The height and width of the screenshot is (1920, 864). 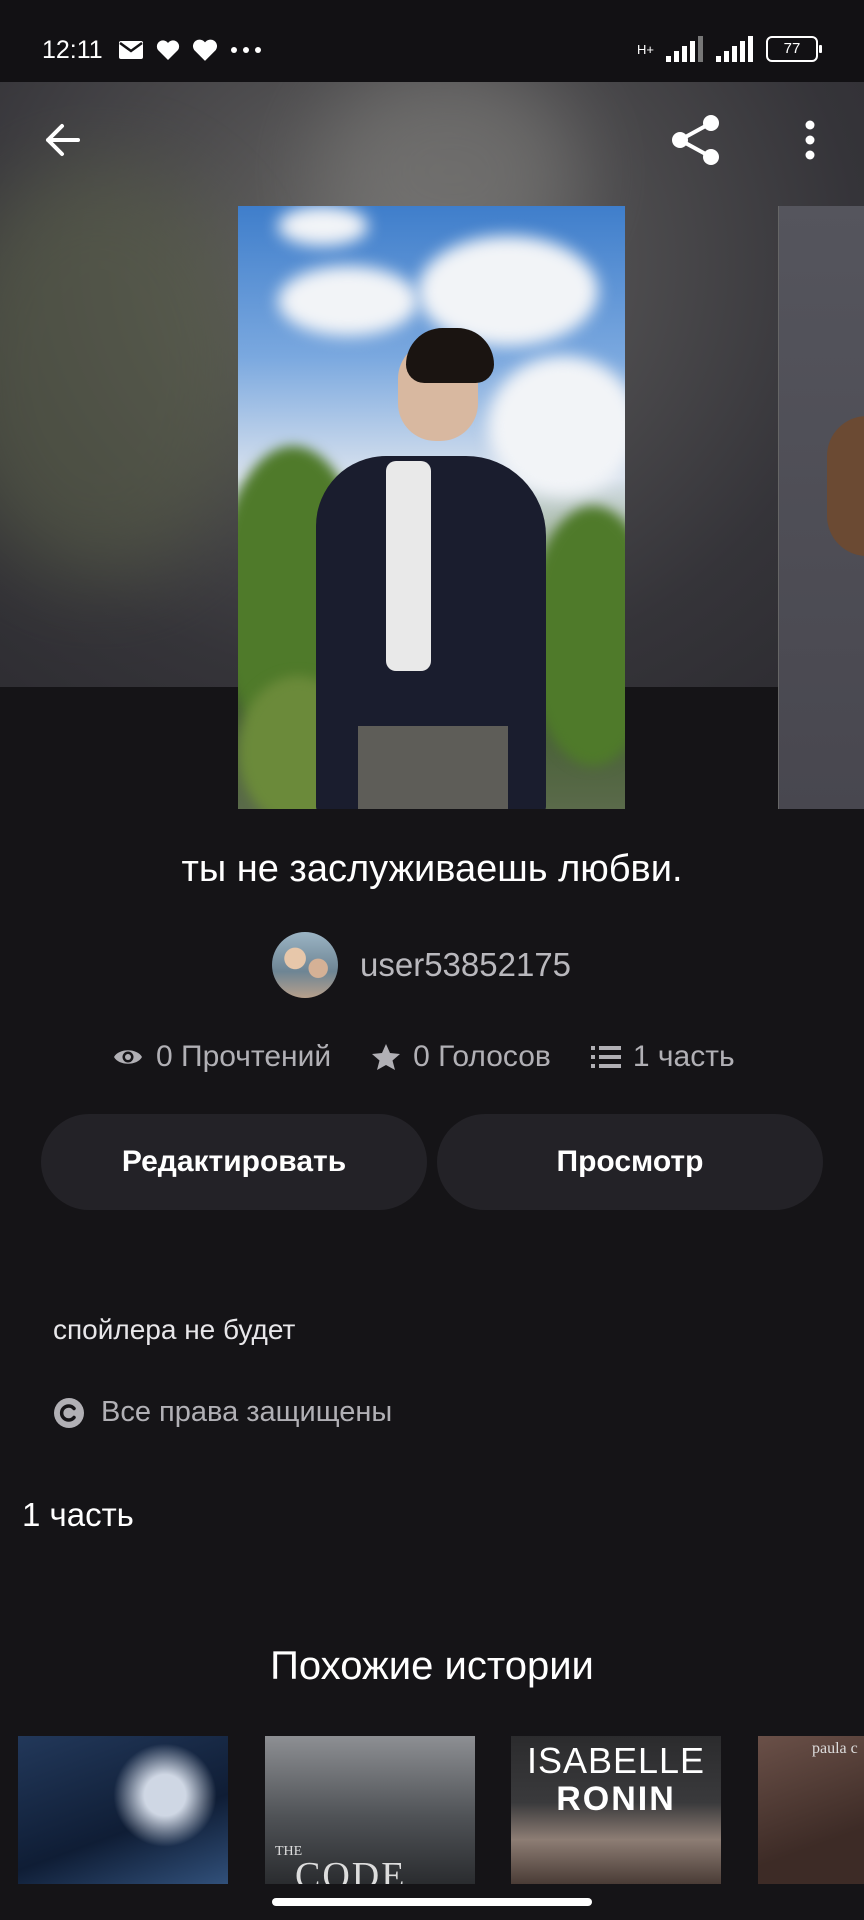 What do you see at coordinates (432, 1666) in the screenshot?
I see `similar-stories-heading: Похожие истории` at bounding box center [432, 1666].